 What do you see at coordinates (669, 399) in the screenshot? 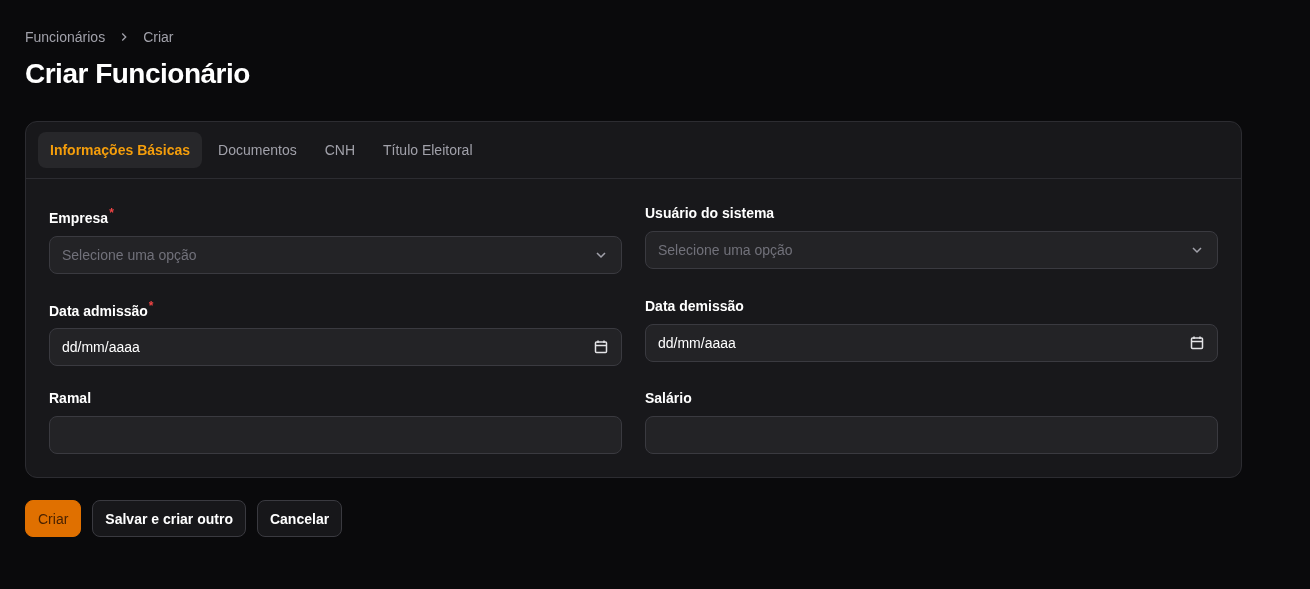
I see `field-label: Salário` at bounding box center [669, 399].